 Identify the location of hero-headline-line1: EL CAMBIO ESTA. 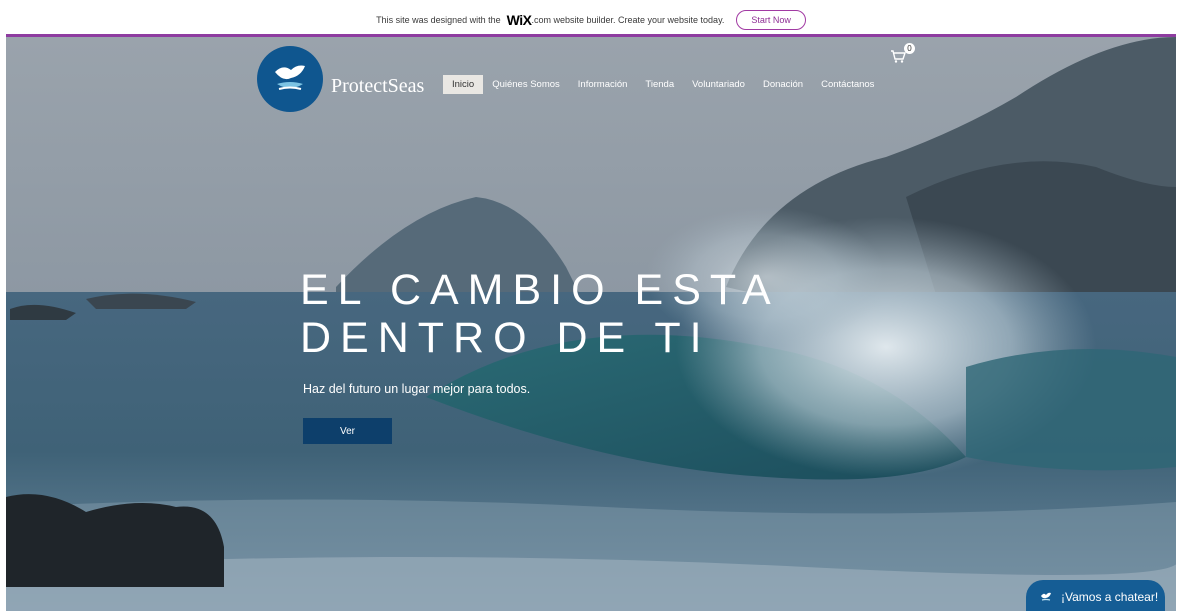
(540, 290).